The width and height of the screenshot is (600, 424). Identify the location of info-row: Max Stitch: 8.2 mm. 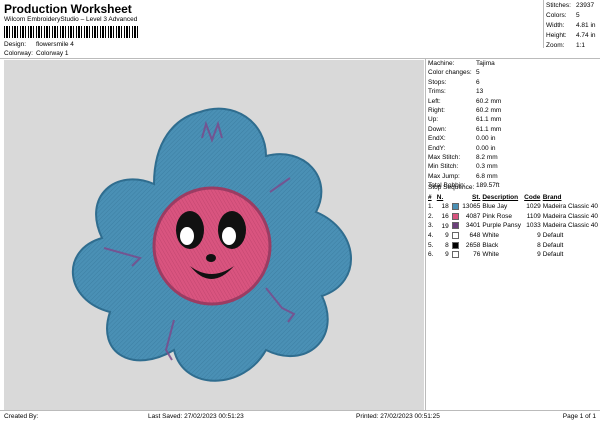
(513, 158).